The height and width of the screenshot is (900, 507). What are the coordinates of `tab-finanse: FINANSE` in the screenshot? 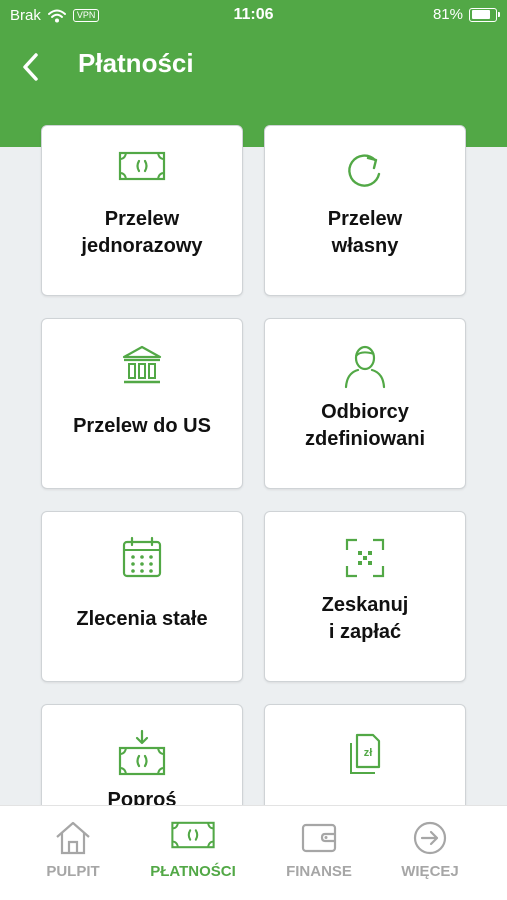 It's located at (319, 853).